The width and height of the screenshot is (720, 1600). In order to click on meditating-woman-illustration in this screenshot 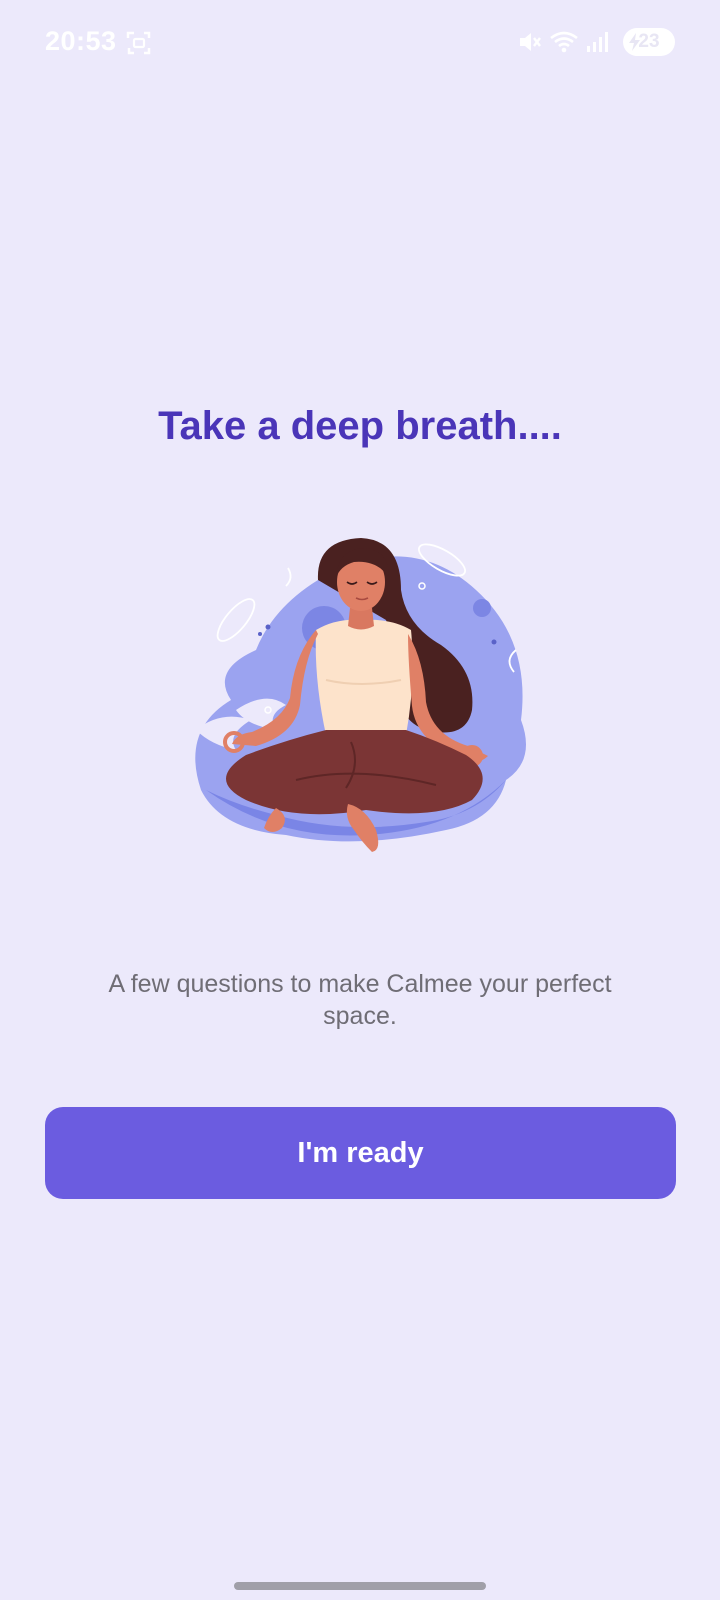, I will do `click(360, 695)`.